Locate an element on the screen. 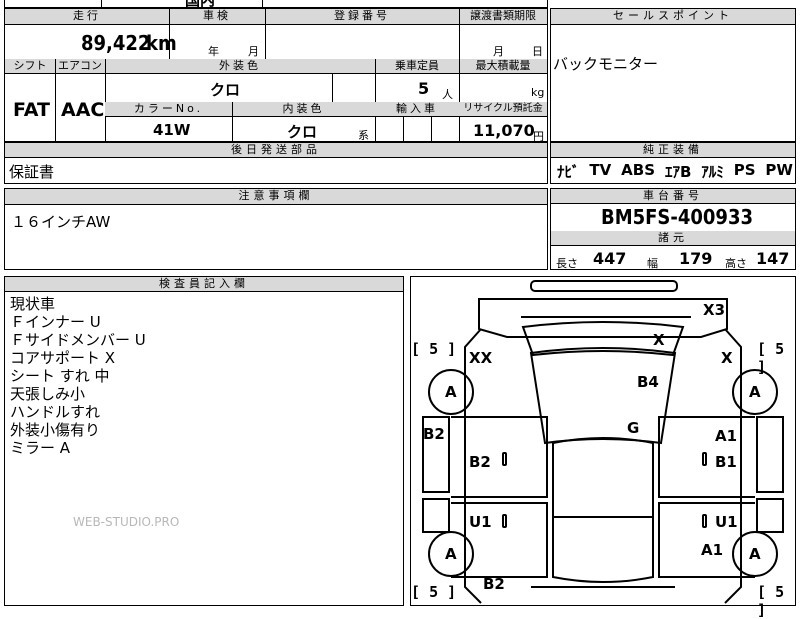 The width and height of the screenshot is (800, 619). tire-rl-value: 5 is located at coordinates (434, 592).